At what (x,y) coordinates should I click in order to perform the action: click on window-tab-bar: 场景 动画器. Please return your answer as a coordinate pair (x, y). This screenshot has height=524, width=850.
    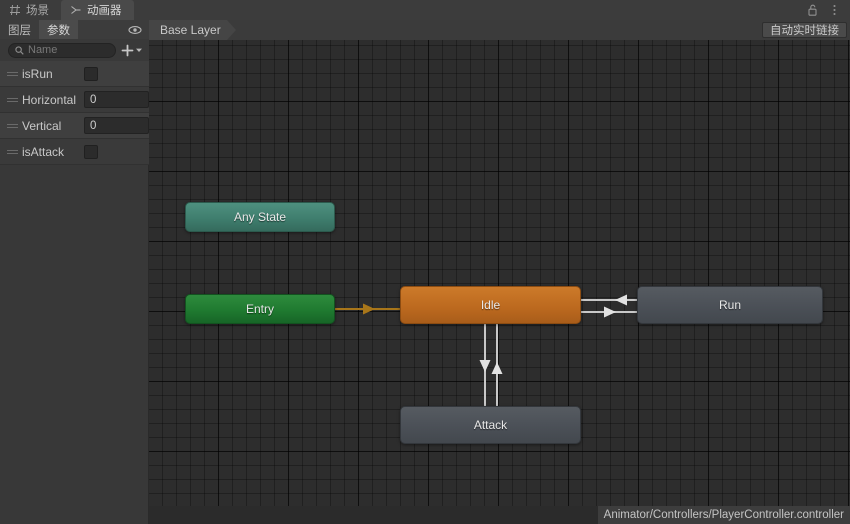
    Looking at the image, I should click on (425, 10).